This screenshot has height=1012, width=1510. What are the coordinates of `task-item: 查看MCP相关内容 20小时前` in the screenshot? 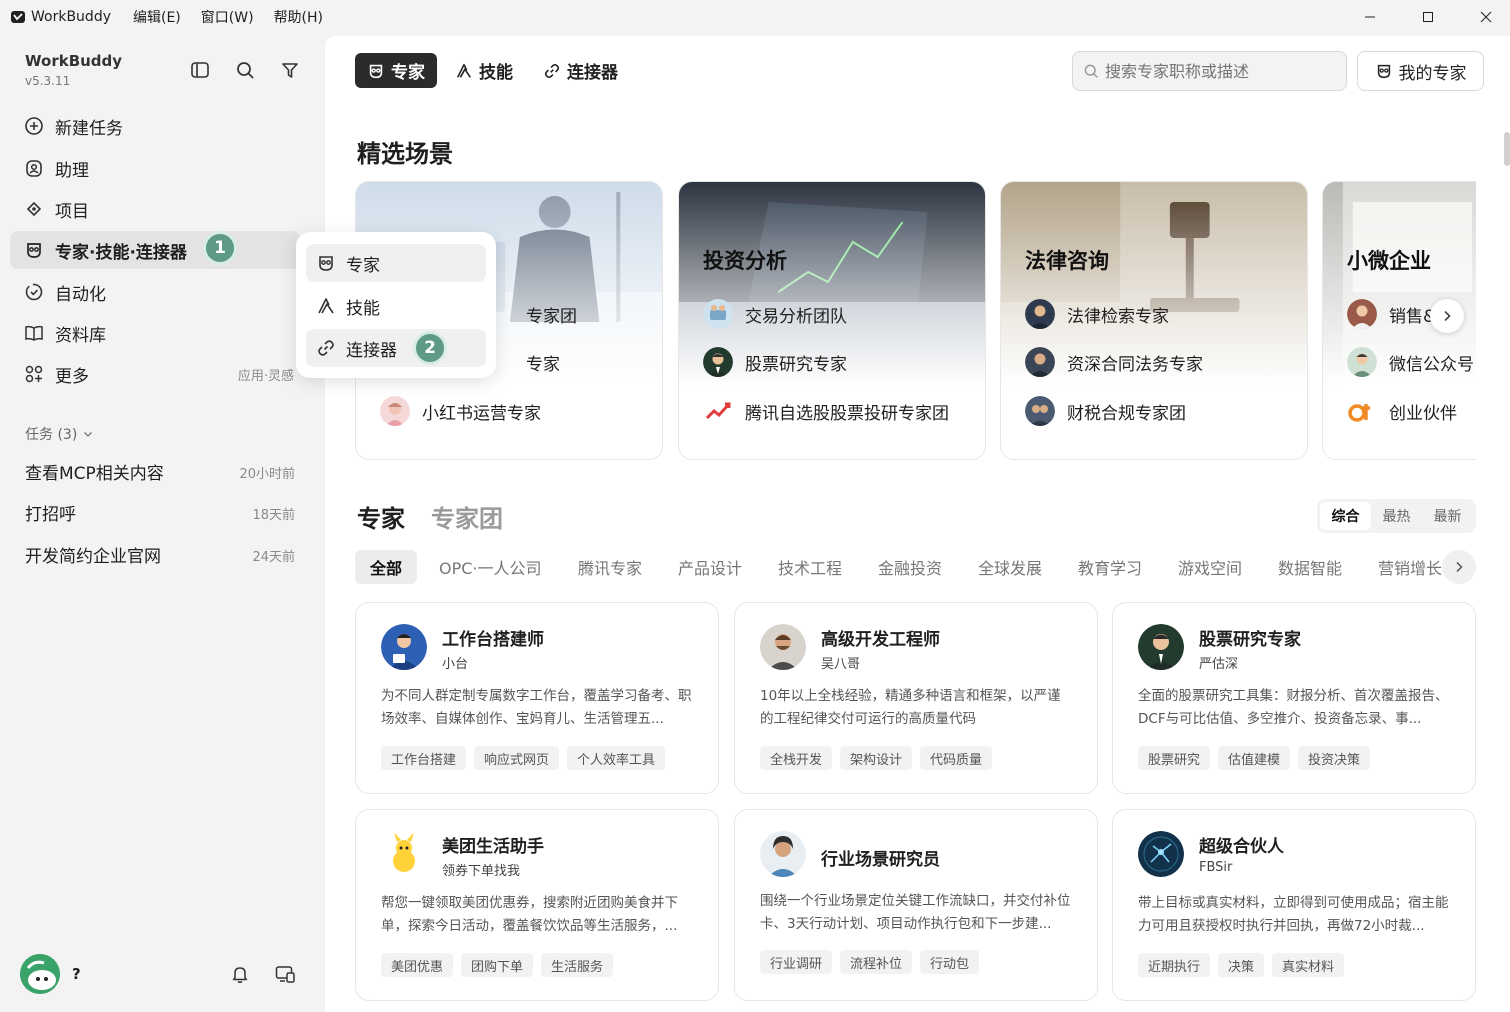 It's located at (160, 471).